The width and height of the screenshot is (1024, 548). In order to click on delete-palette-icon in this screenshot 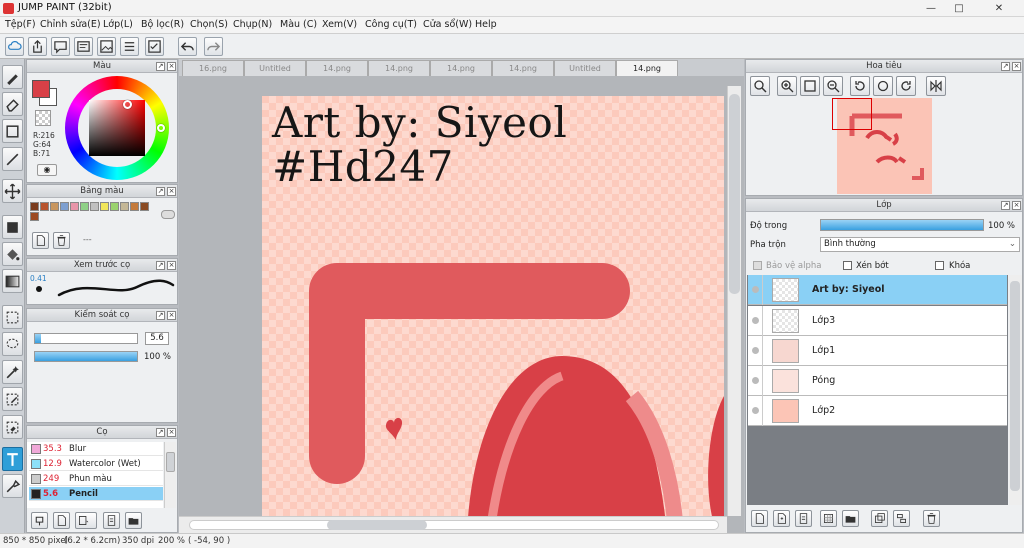, I will do `click(61, 240)`.